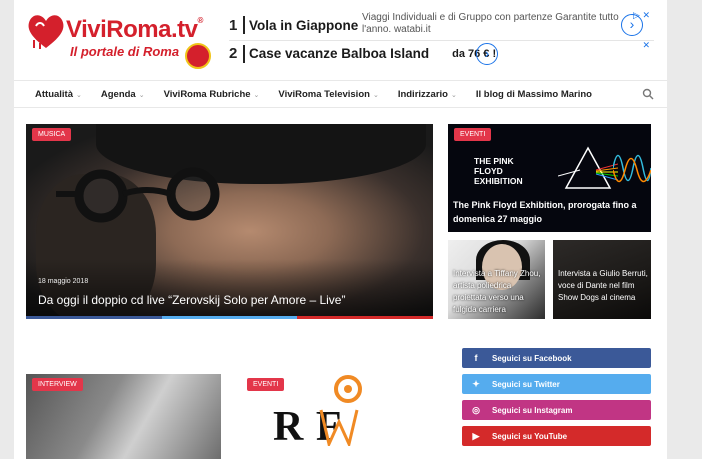 The width and height of the screenshot is (702, 459). I want to click on twitter-icon: ✦, so click(476, 383).